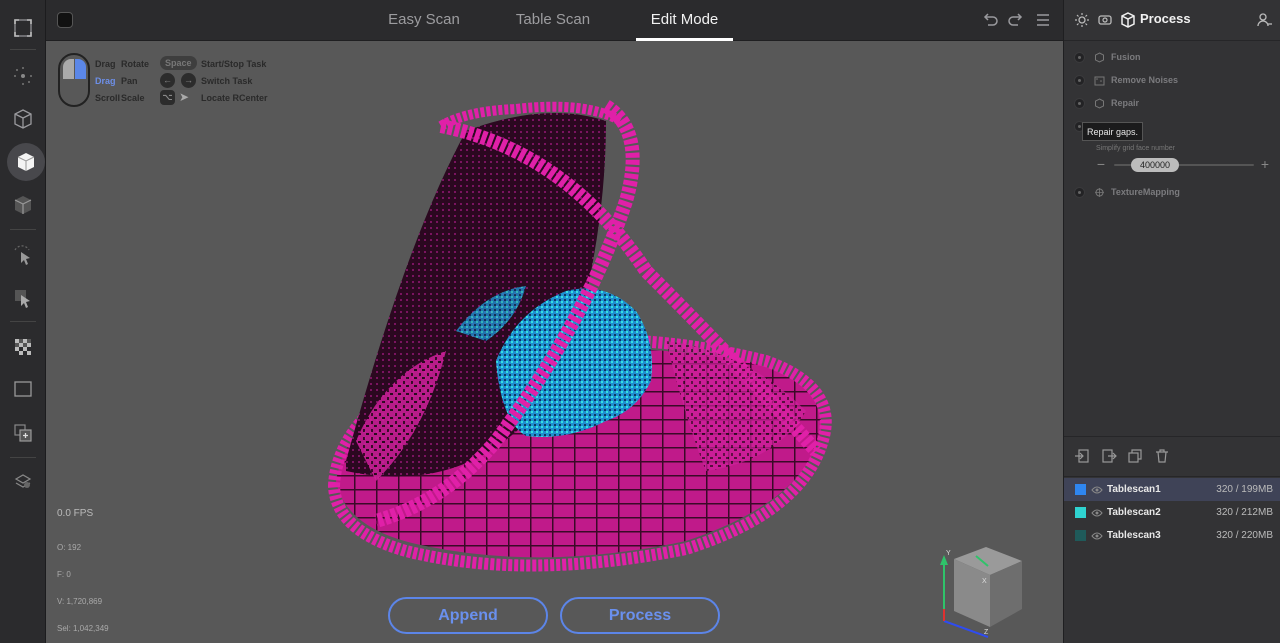 This screenshot has height=643, width=1280. Describe the element at coordinates (1265, 164) in the screenshot. I see `plus-button: +` at that location.